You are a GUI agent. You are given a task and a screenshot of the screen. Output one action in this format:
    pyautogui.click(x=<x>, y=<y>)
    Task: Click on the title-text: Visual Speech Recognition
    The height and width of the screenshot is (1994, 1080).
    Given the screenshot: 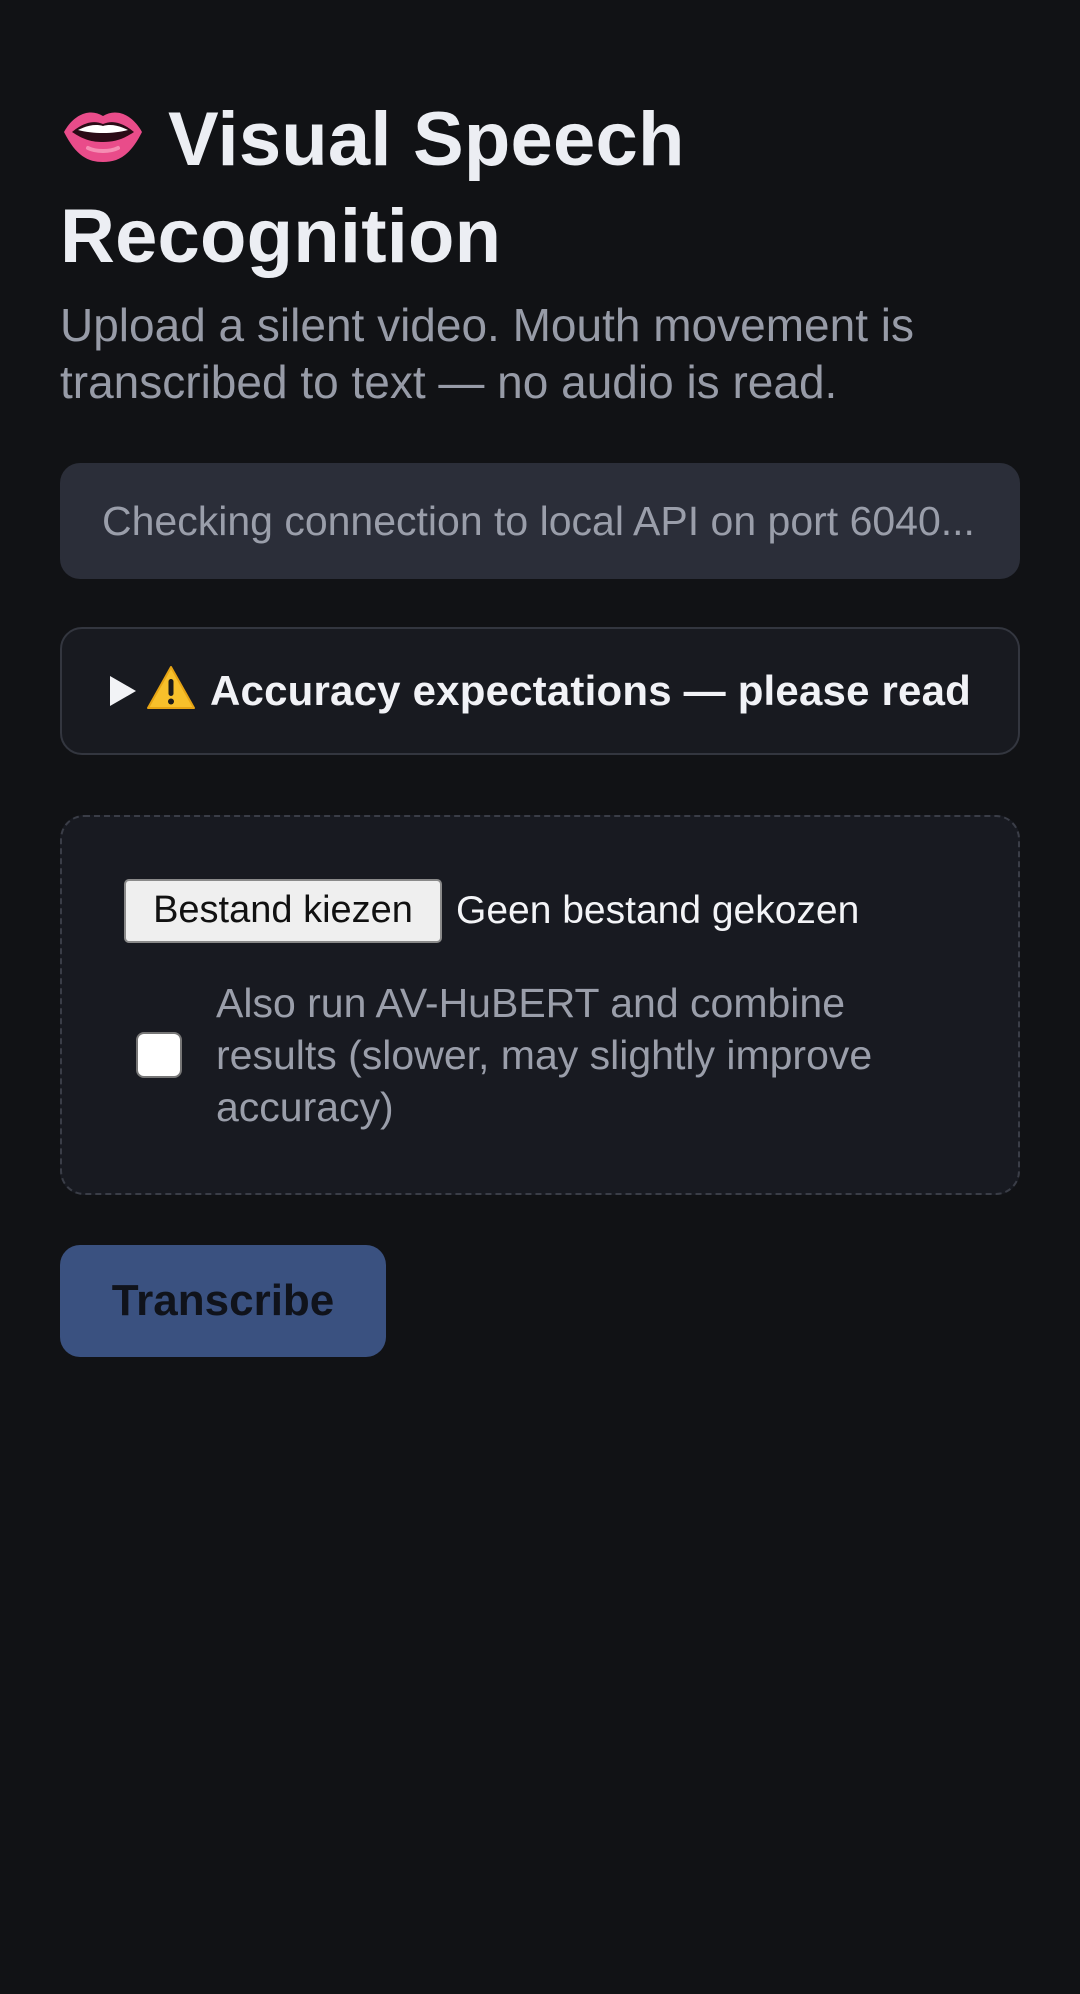 What is the action you would take?
    pyautogui.click(x=372, y=188)
    